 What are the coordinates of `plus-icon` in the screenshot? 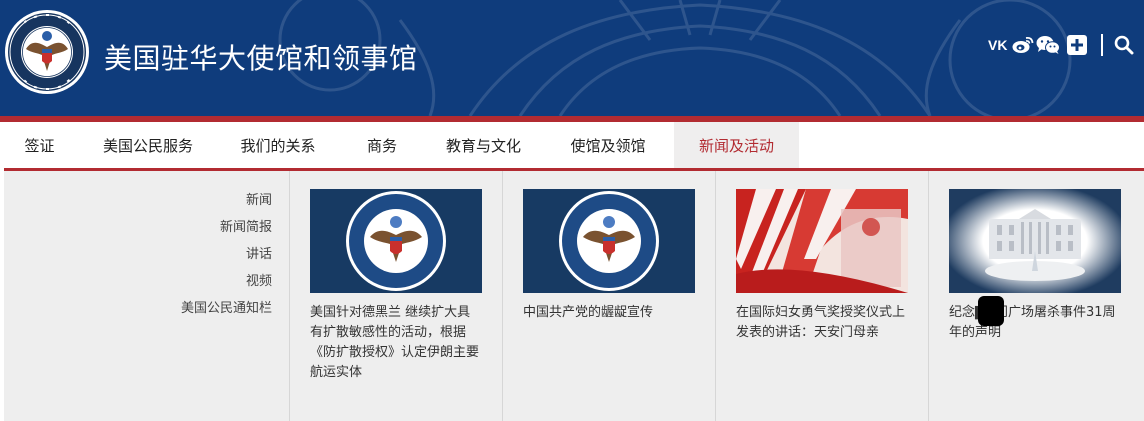 It's located at (1077, 45).